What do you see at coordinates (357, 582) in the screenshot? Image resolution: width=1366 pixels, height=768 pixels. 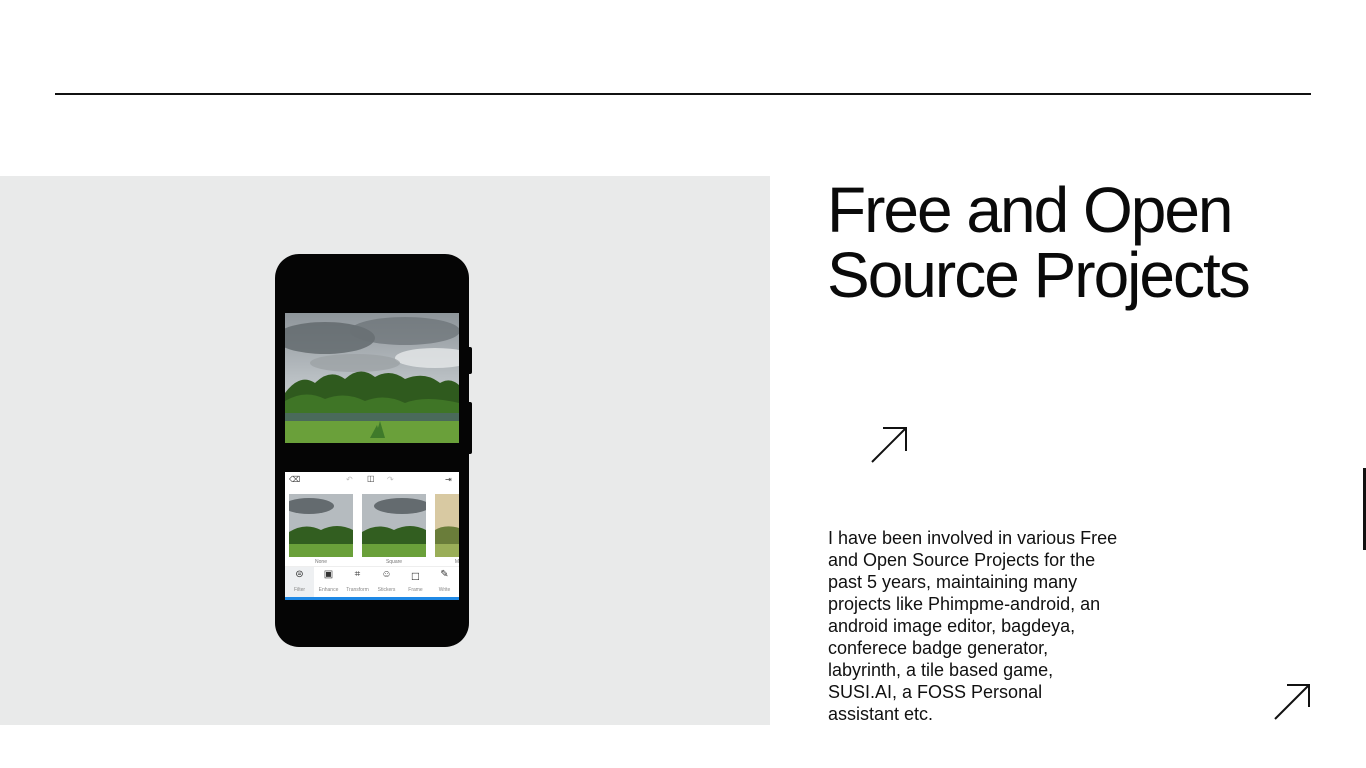 I see `tool-transform: ⌗ Transform` at bounding box center [357, 582].